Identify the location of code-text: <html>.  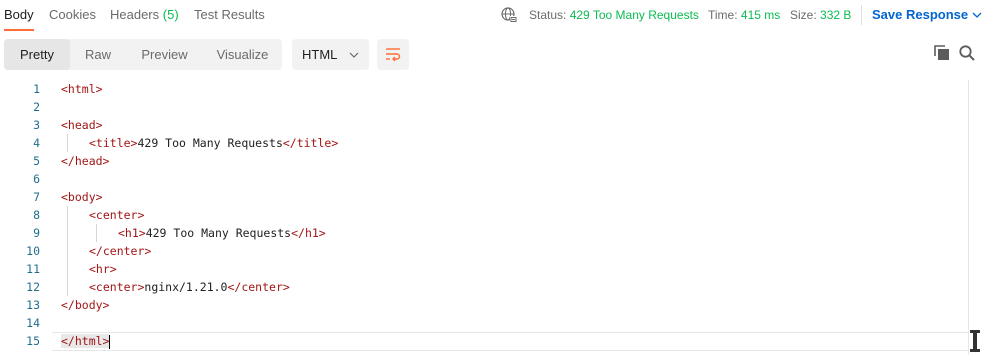
(82, 89).